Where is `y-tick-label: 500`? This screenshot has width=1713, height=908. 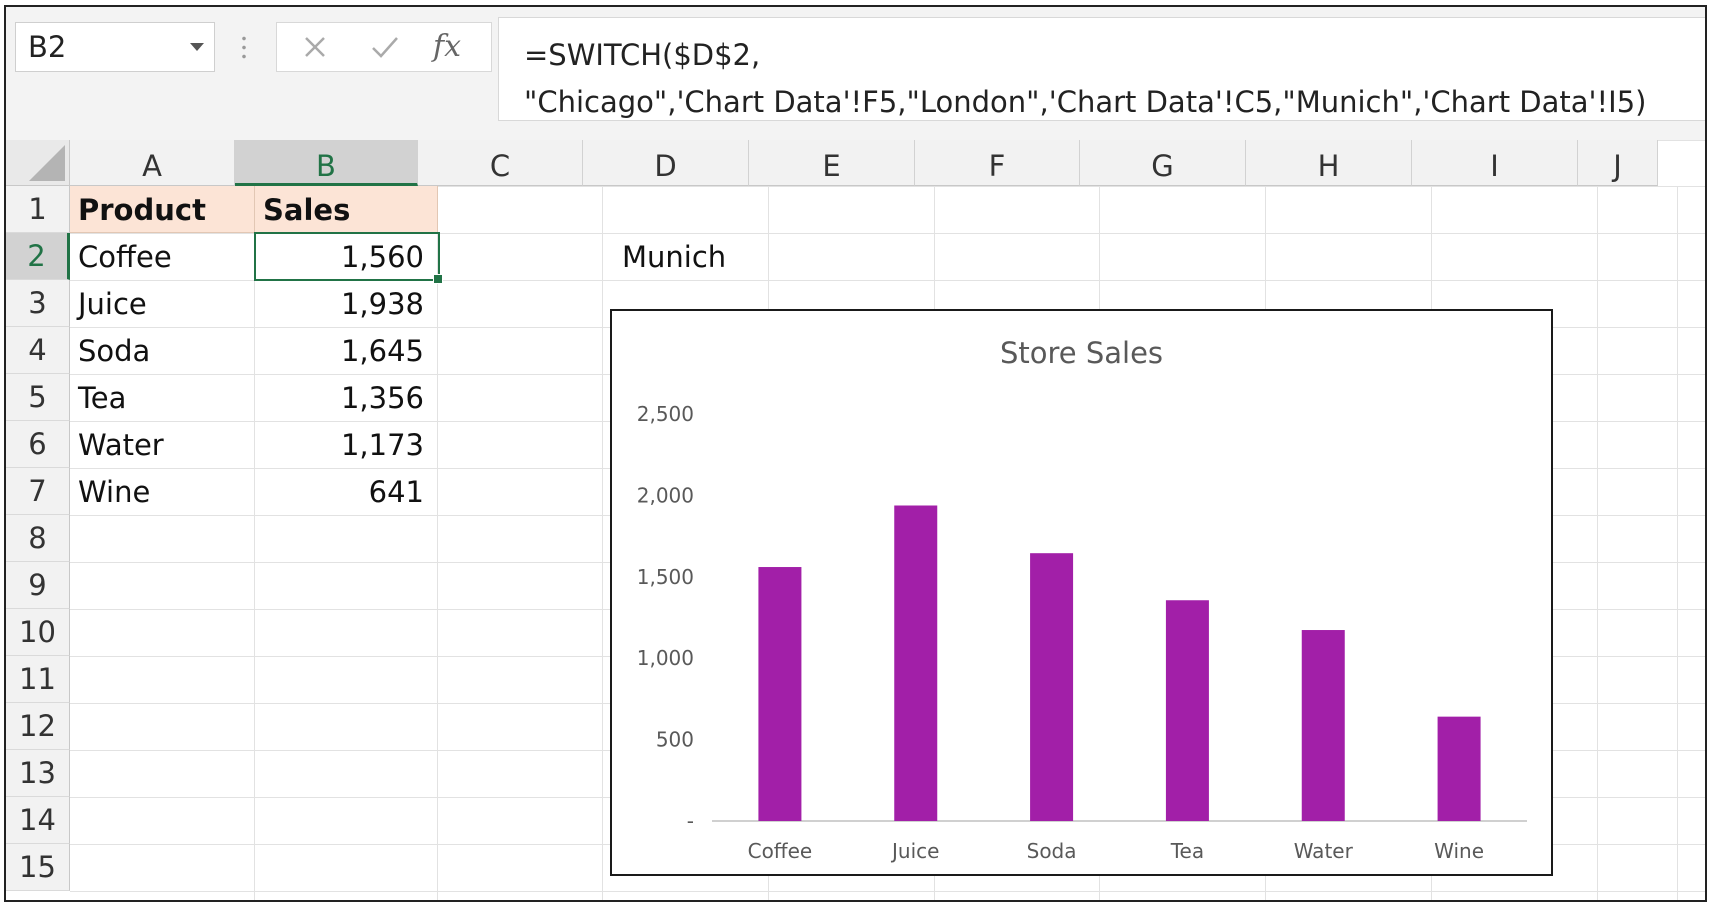
y-tick-label: 500 is located at coordinates (675, 740).